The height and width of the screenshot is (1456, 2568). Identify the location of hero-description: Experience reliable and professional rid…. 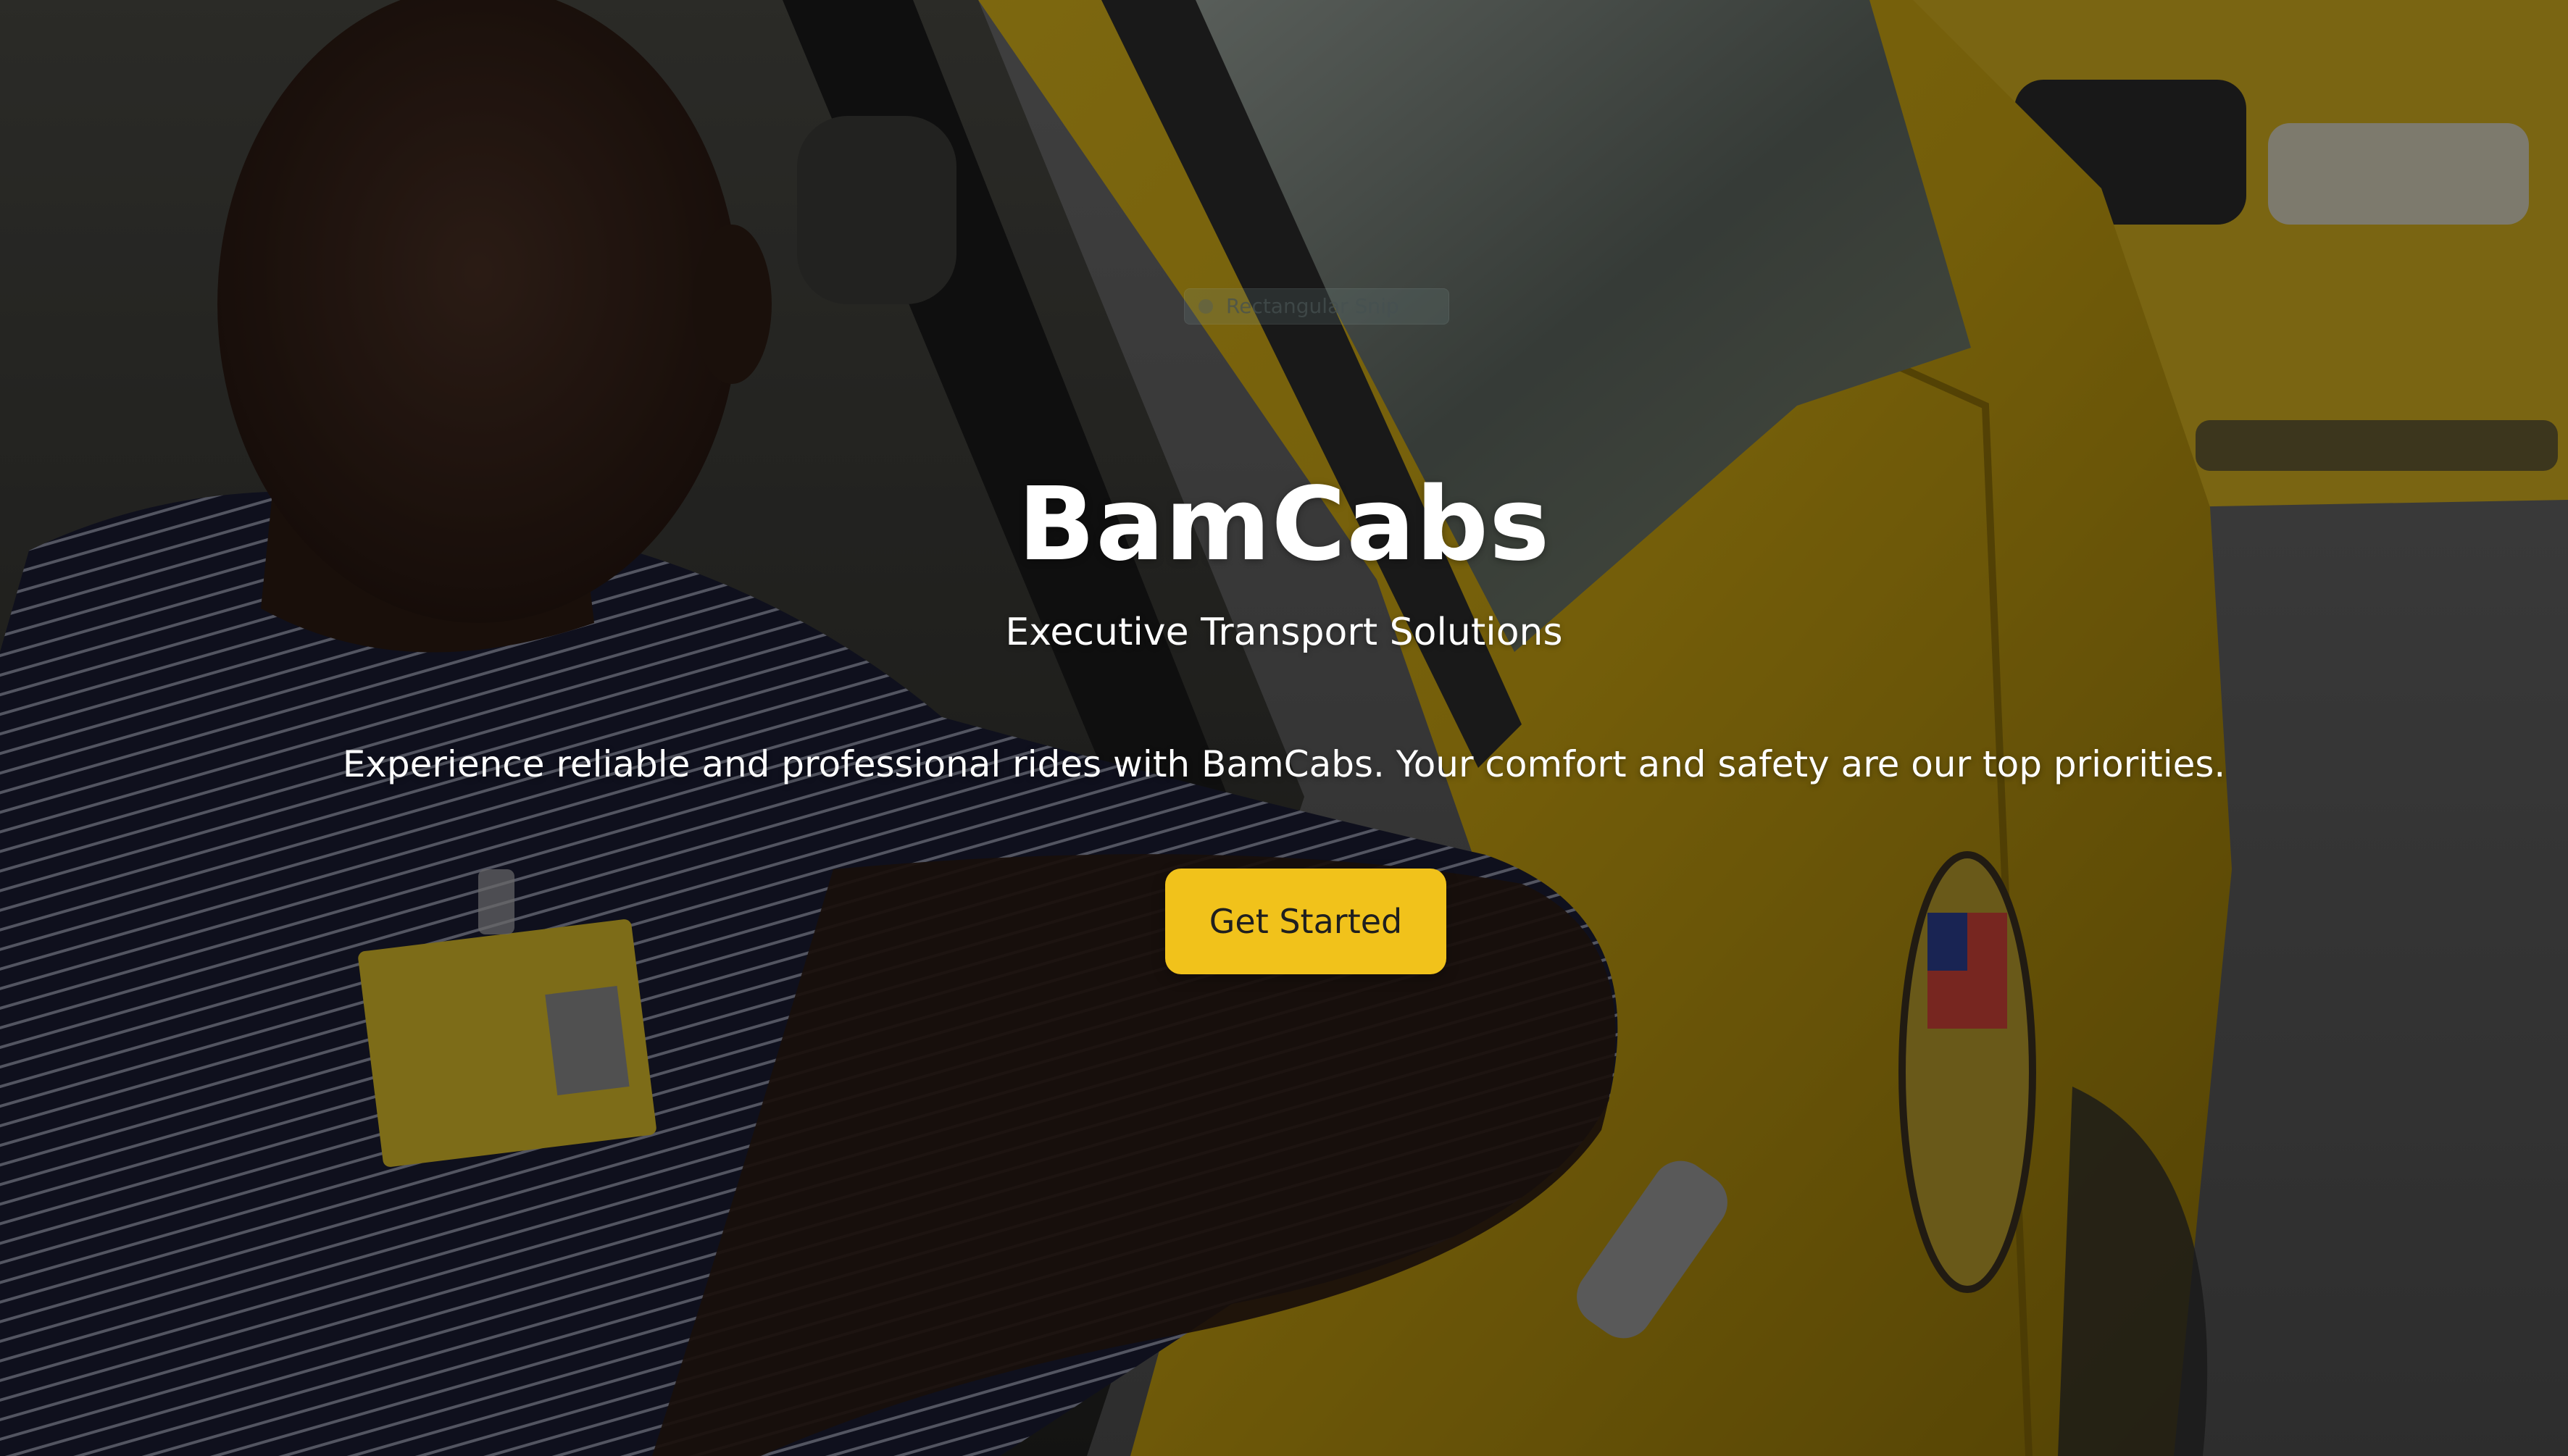
(1284, 764).